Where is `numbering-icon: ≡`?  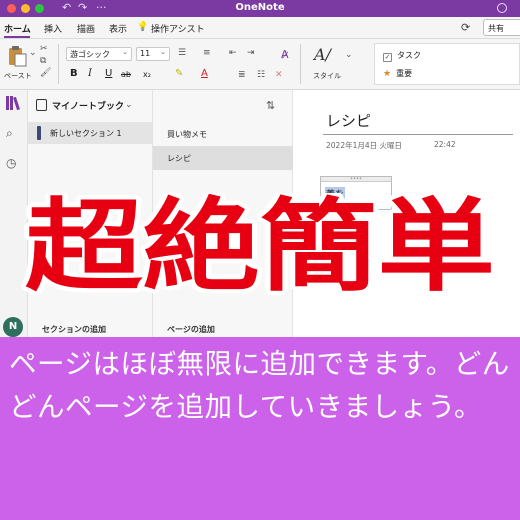
numbering-icon: ≡ is located at coordinates (207, 53).